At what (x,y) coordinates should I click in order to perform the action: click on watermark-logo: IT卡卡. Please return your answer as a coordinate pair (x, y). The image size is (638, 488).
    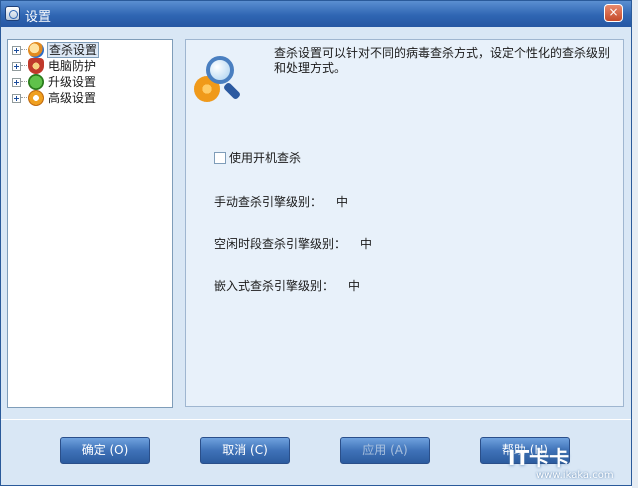
    Looking at the image, I should click on (539, 458).